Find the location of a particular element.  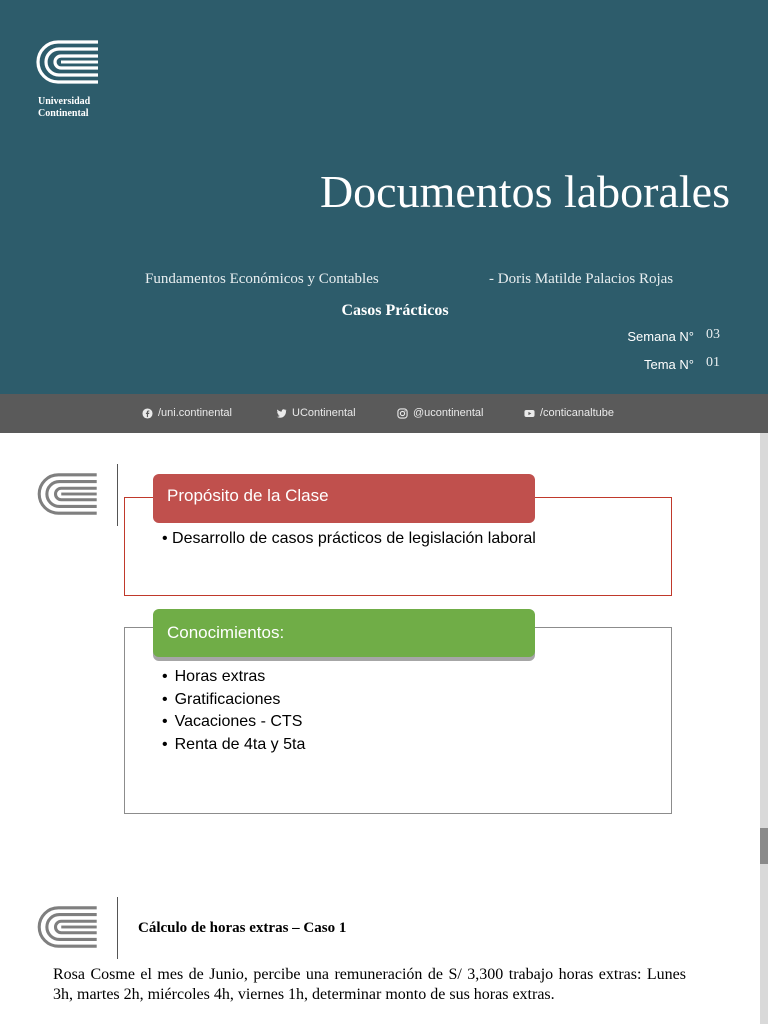

presentation-subtitle: Casos Prácticos is located at coordinates (395, 310).